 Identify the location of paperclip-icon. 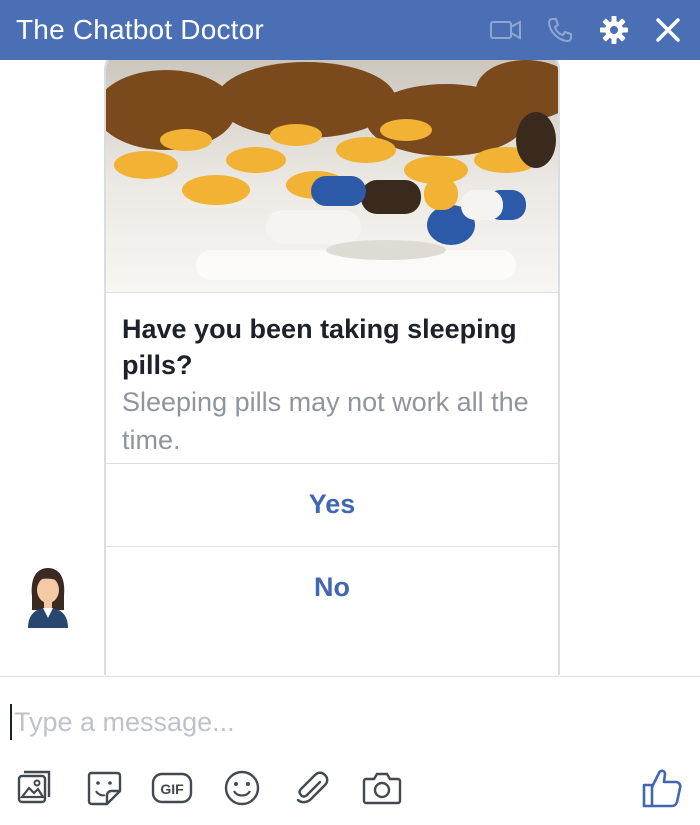
(312, 788).